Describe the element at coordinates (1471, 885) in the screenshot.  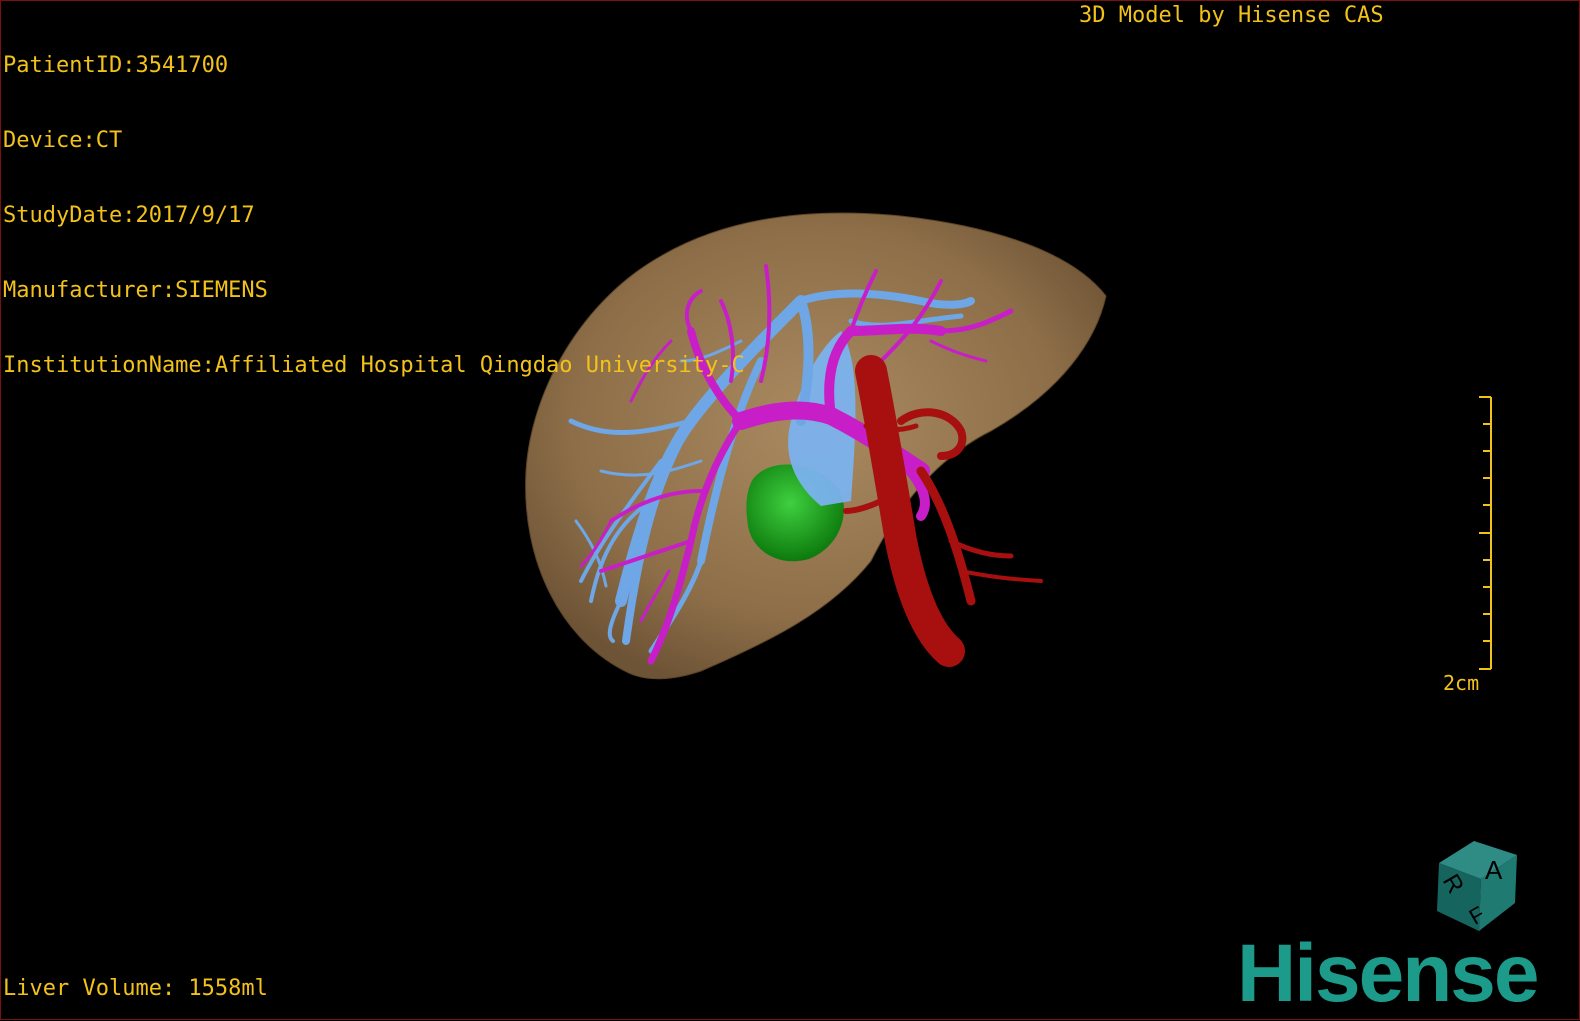
I see `orientation-cube-icon: A R F` at that location.